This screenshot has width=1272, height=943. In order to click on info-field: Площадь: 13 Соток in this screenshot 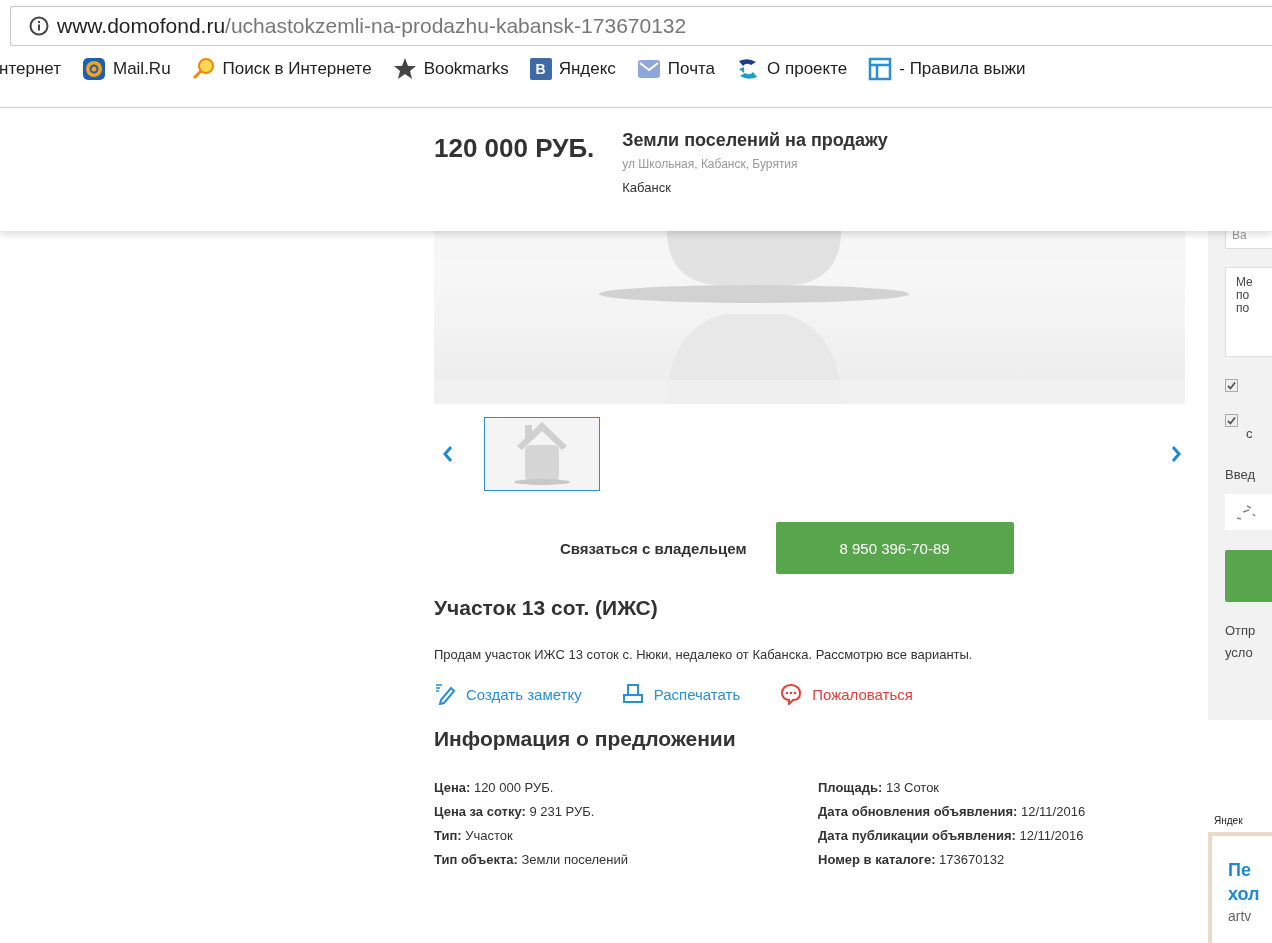, I will do `click(879, 787)`.